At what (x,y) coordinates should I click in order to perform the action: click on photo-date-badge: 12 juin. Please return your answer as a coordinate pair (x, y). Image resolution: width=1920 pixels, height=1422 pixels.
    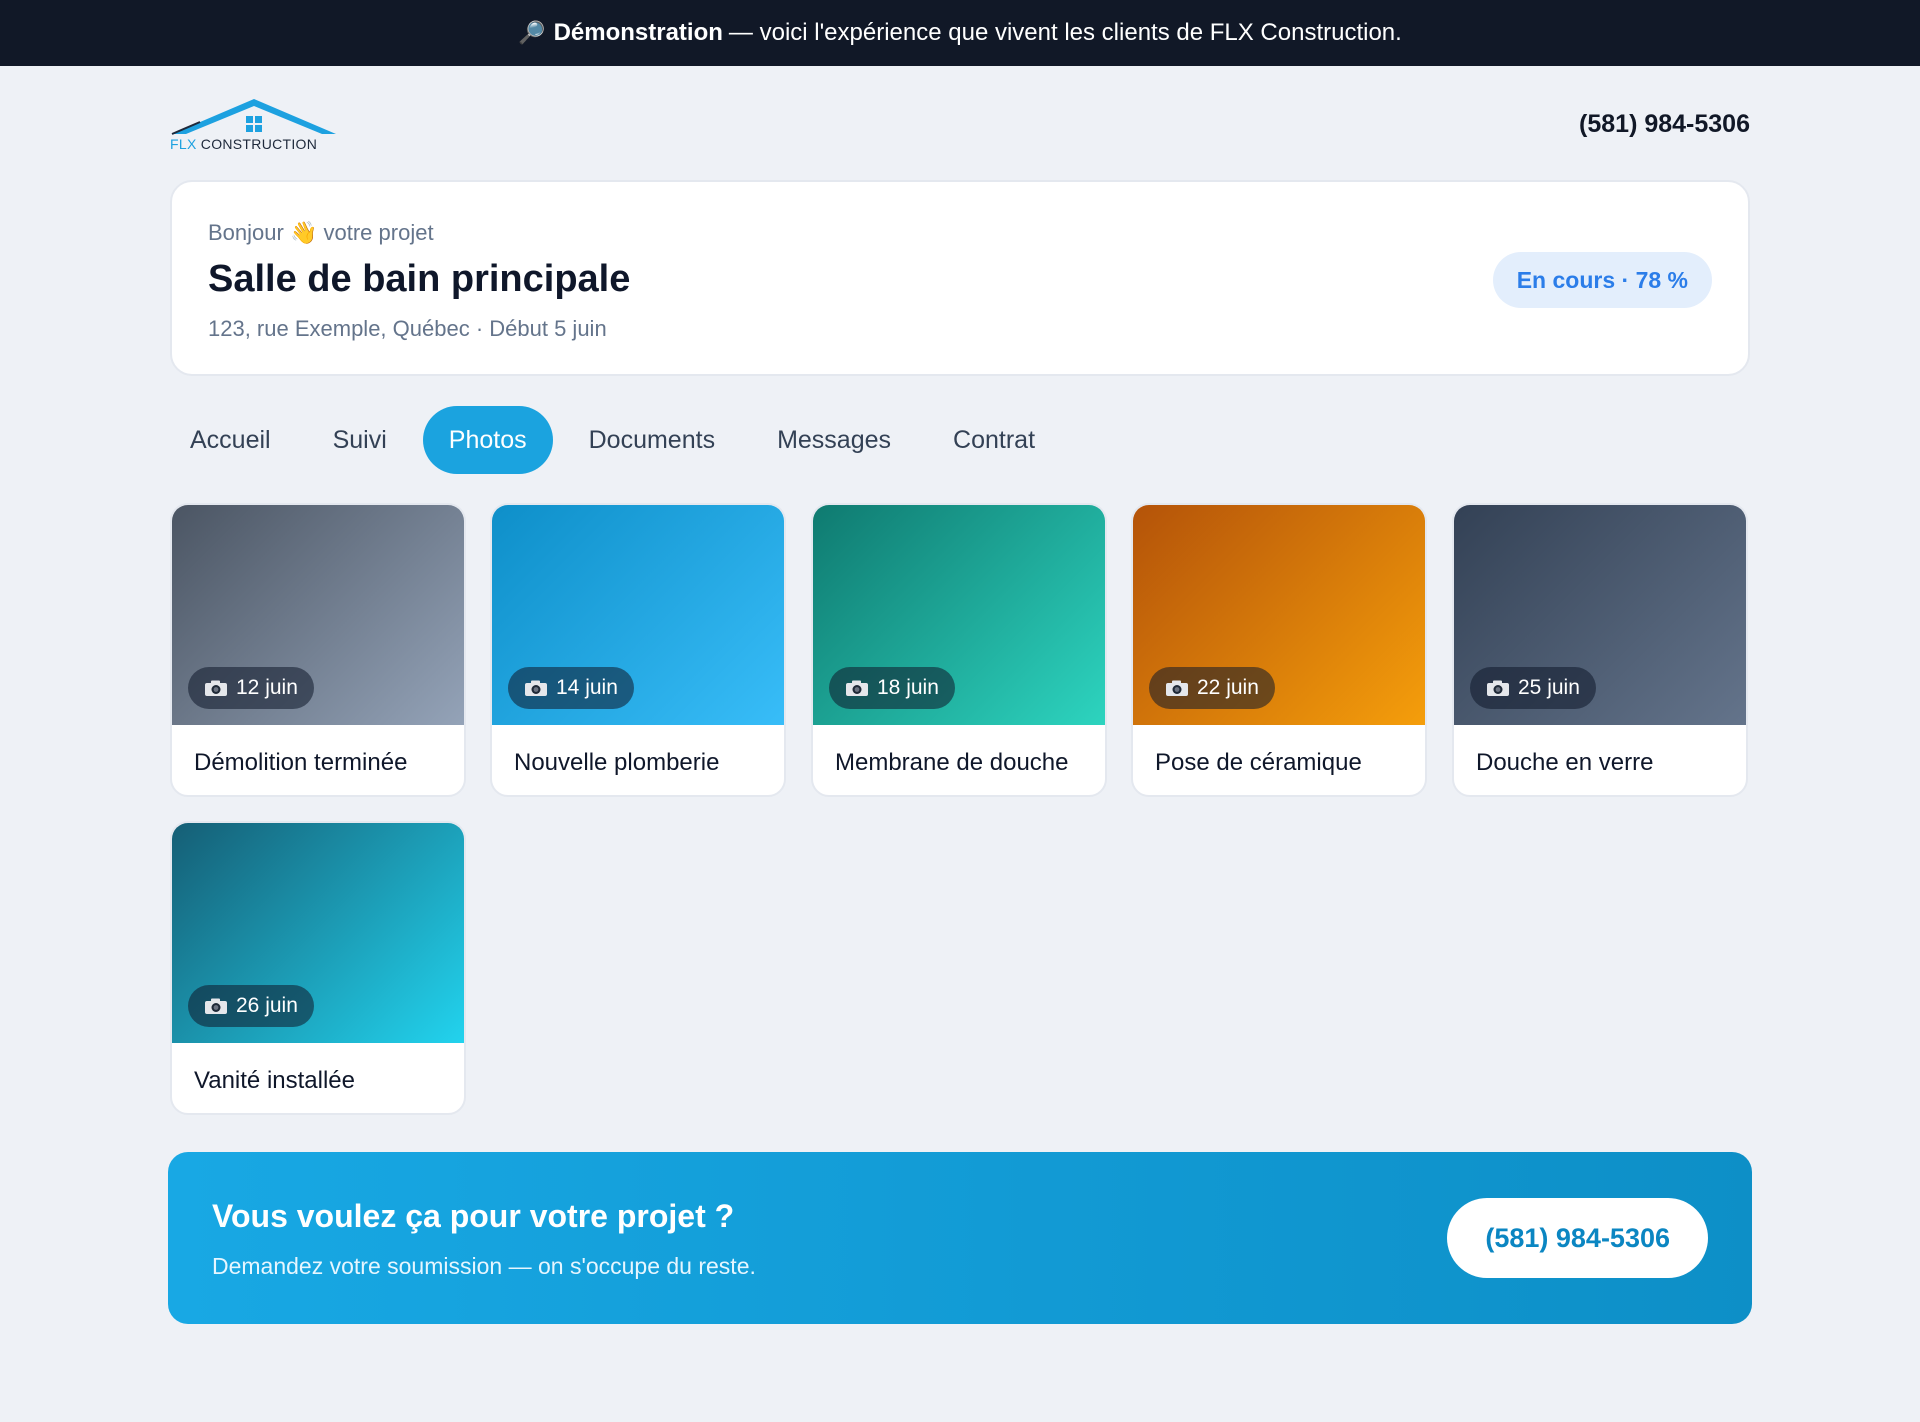
    Looking at the image, I should click on (251, 688).